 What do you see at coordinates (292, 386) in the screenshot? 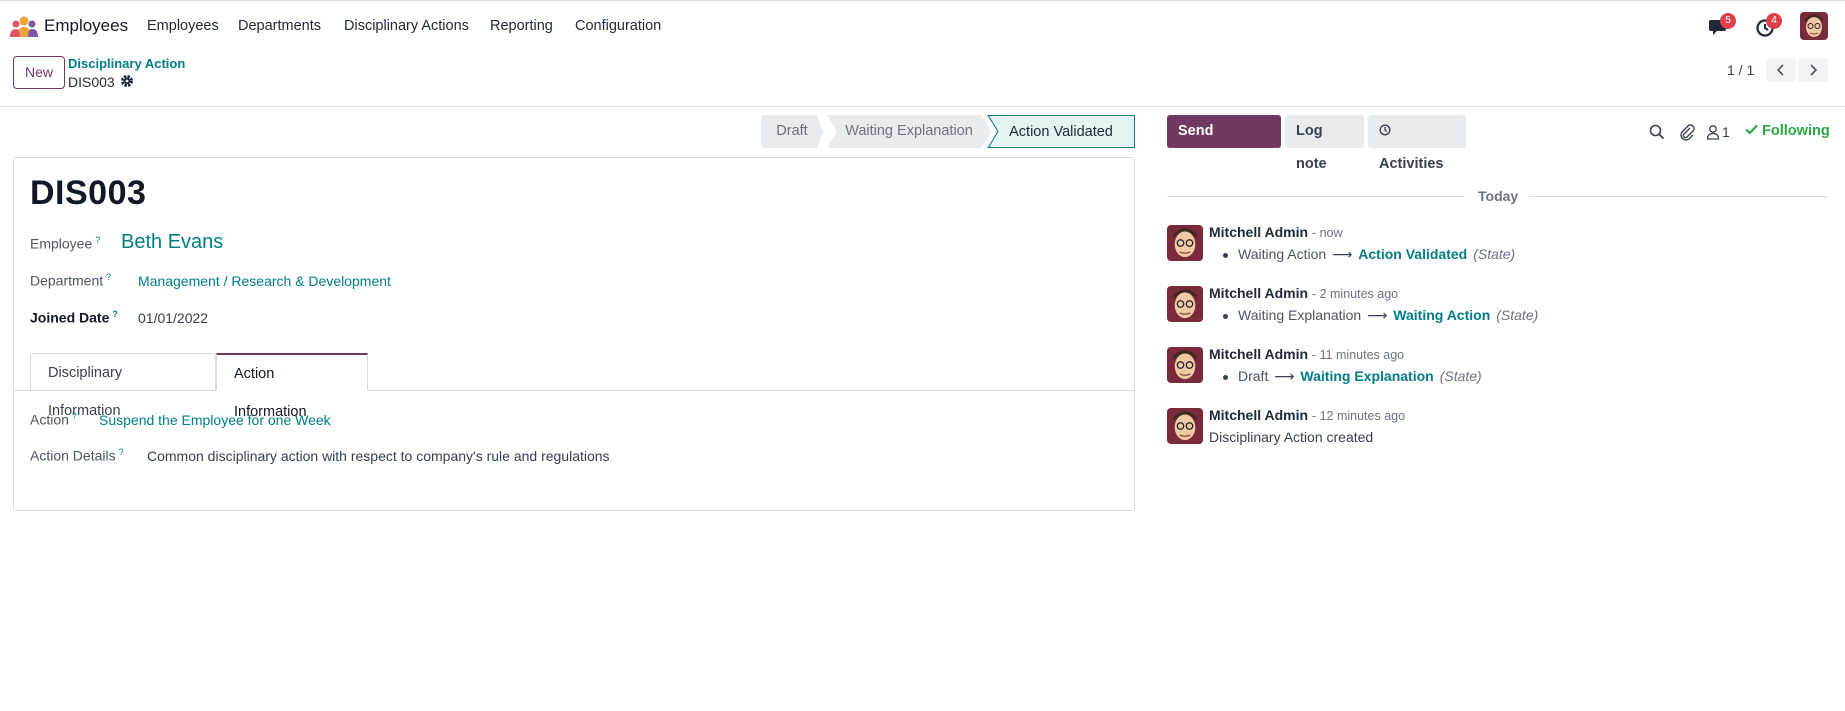
I see `tab-action-information: Action Information` at bounding box center [292, 386].